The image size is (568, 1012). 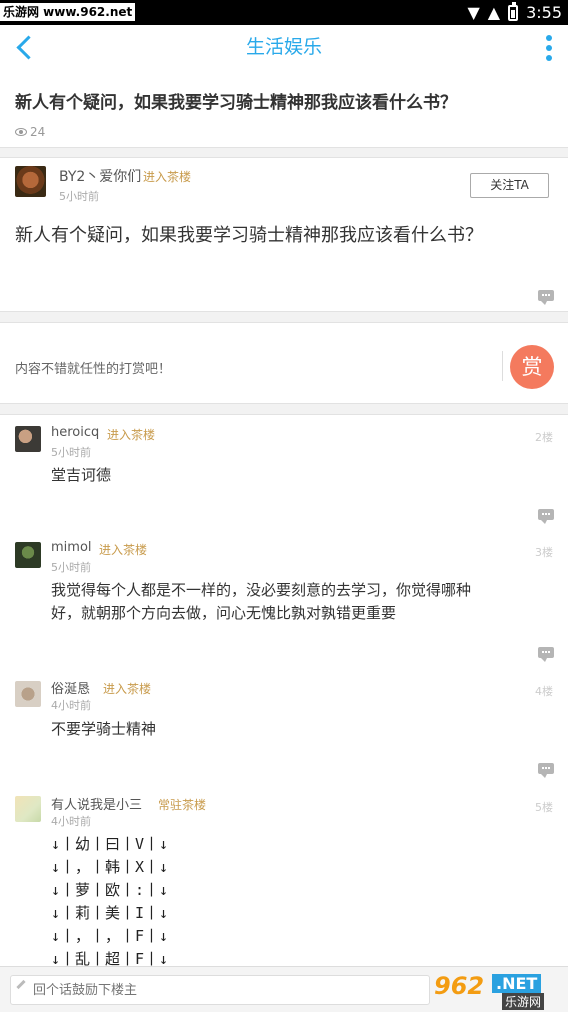 I want to click on wifi-icon: ▼, so click(x=473, y=12).